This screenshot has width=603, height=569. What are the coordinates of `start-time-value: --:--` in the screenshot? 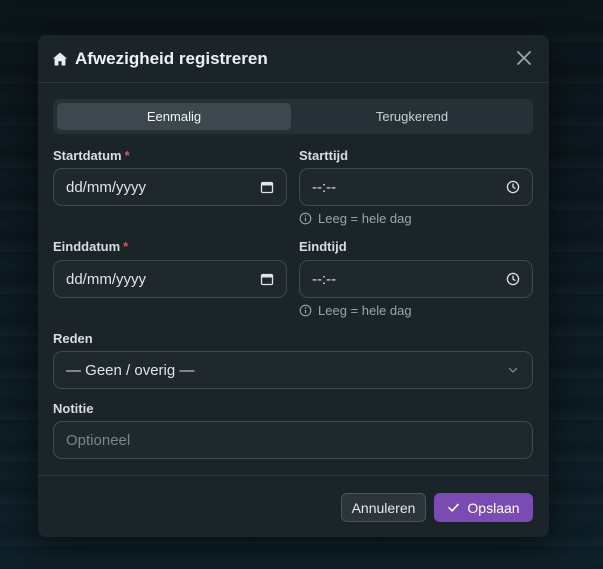 It's located at (324, 187).